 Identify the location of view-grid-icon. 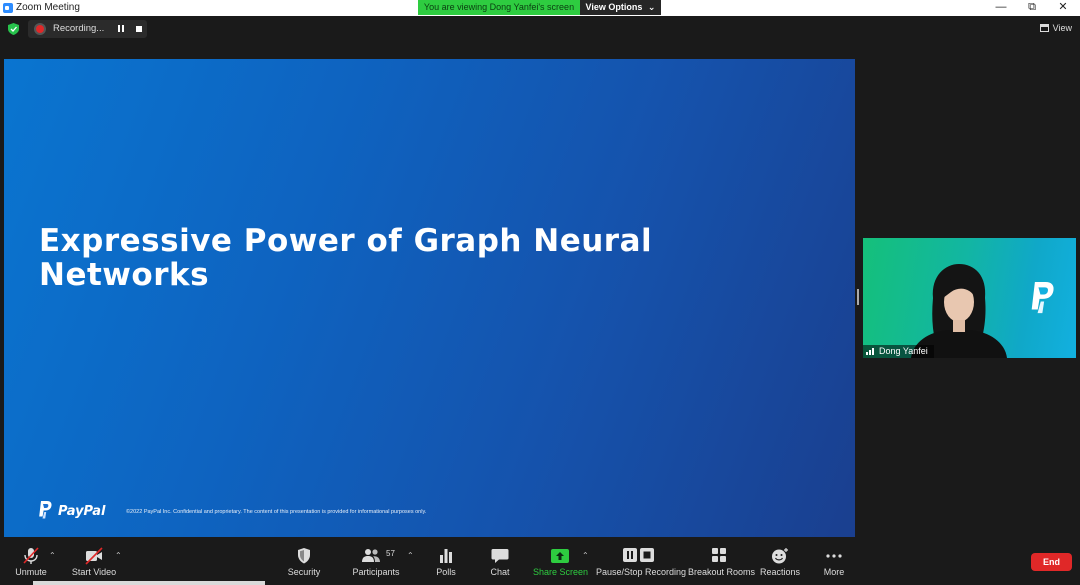
(1044, 28).